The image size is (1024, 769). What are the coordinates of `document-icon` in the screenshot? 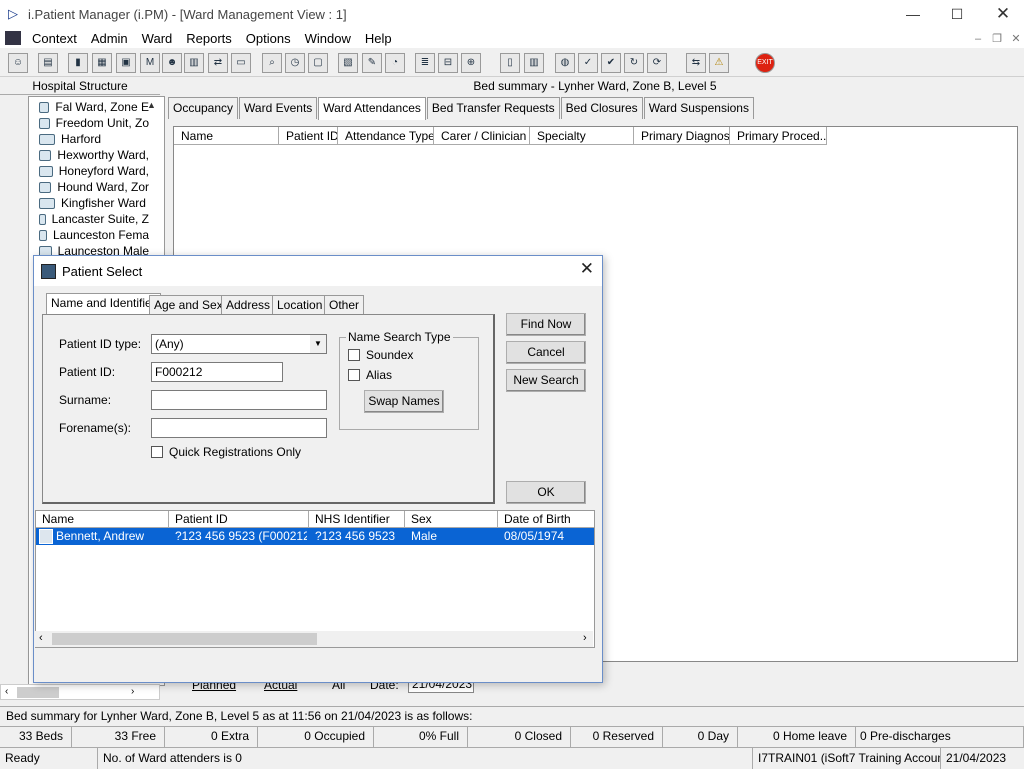 It's located at (13, 38).